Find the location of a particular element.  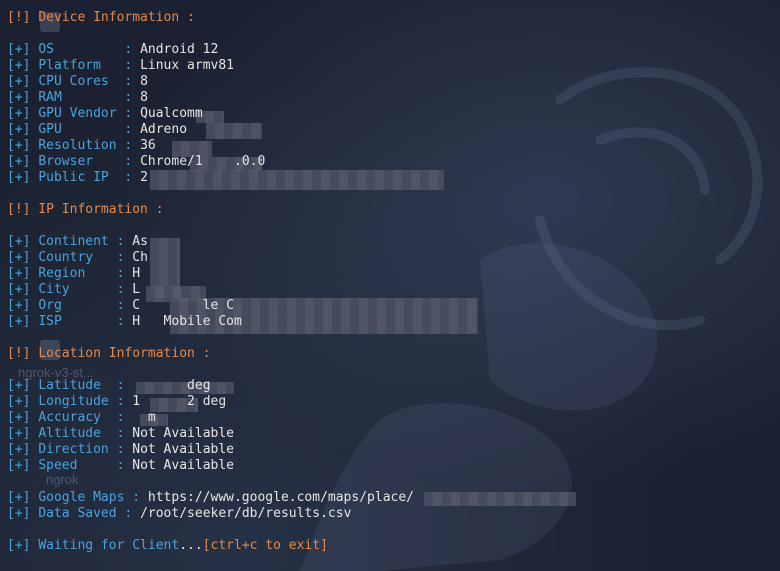

row-value: H Mobile Com is located at coordinates (187, 321).